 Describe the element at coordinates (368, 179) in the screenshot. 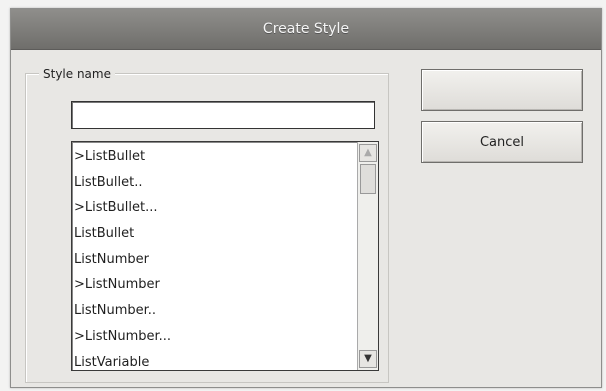

I see `scrollbar-thumb` at that location.